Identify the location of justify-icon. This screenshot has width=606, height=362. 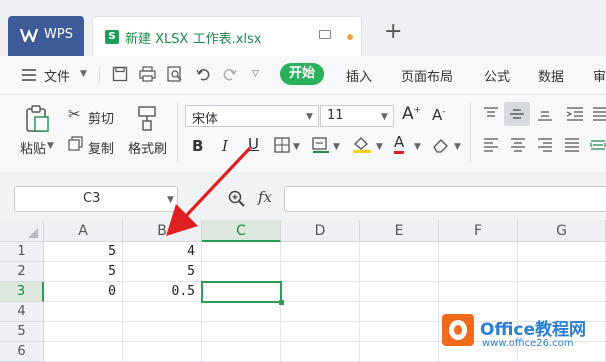
(572, 145).